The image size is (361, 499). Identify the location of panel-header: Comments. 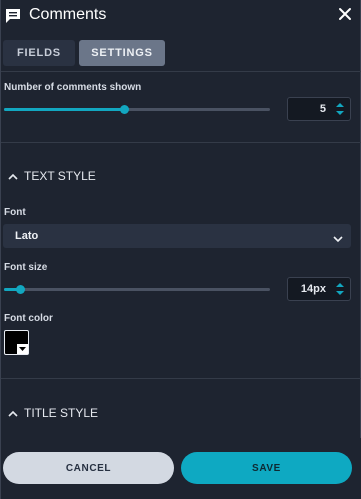
(181, 16).